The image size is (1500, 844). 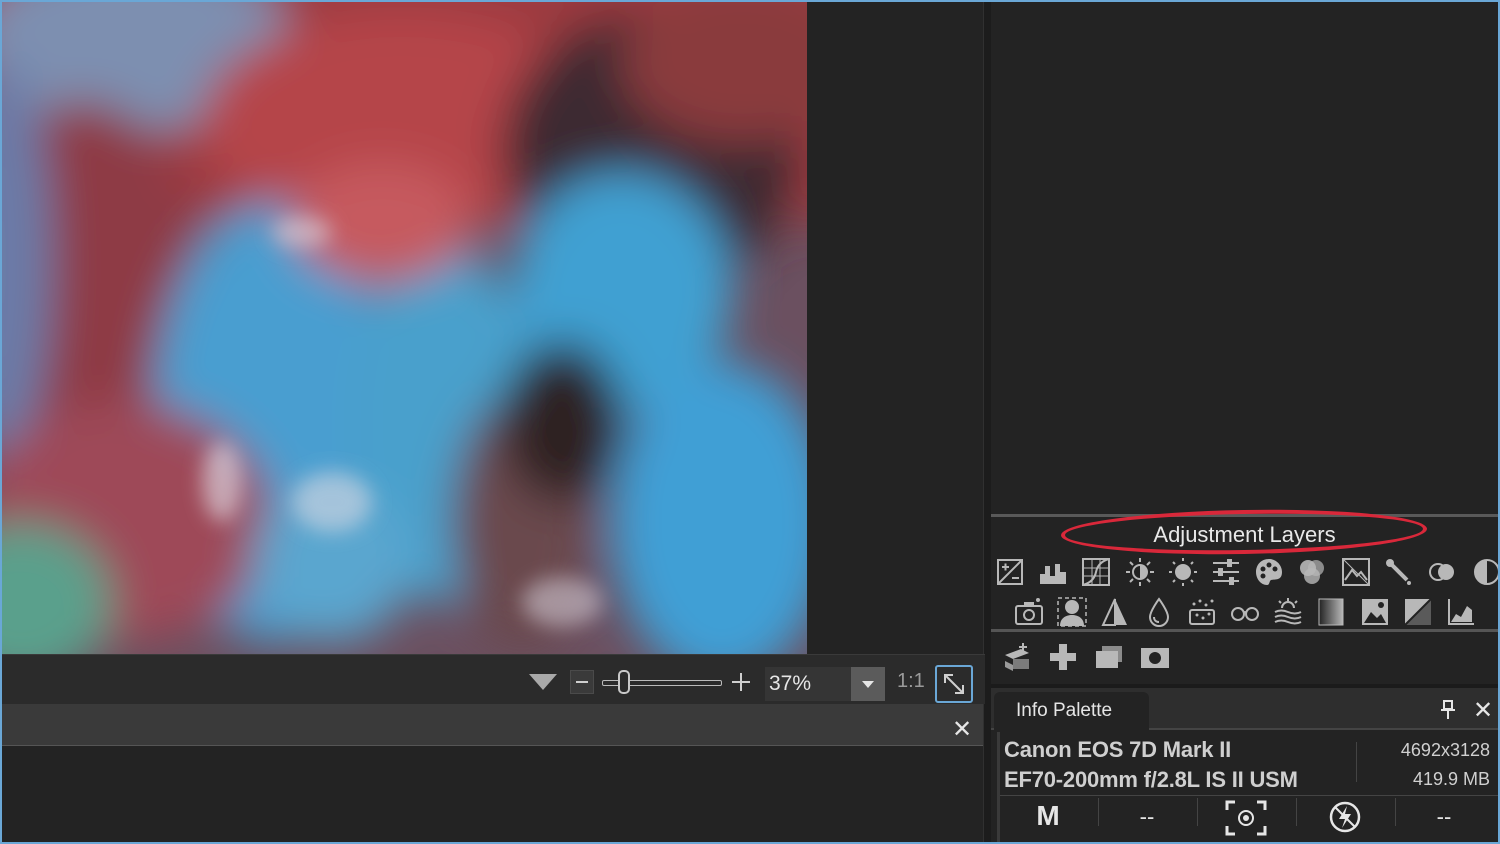 What do you see at coordinates (1155, 657) in the screenshot?
I see `mask-icon` at bounding box center [1155, 657].